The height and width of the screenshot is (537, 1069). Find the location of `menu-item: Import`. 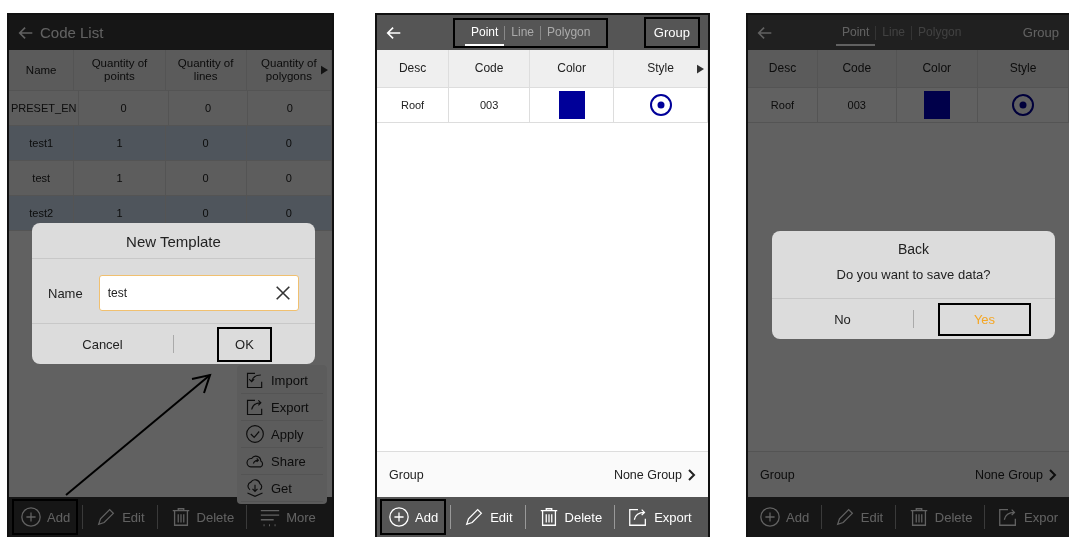

menu-item: Import is located at coordinates (282, 380).